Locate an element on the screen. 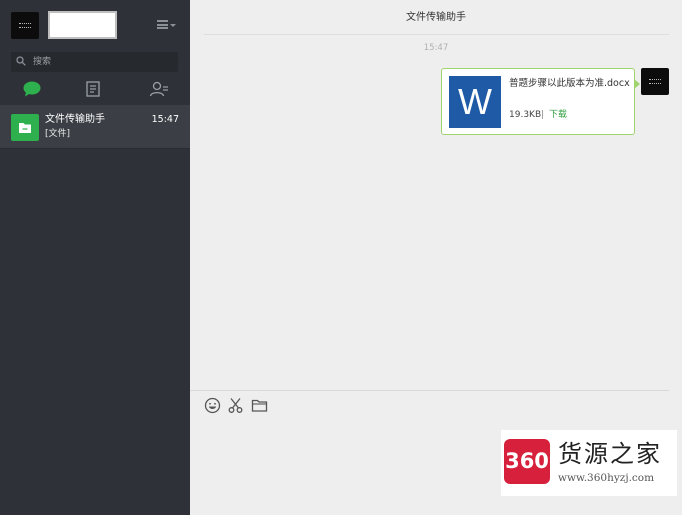  watermark-badge-text: 360 is located at coordinates (527, 461).